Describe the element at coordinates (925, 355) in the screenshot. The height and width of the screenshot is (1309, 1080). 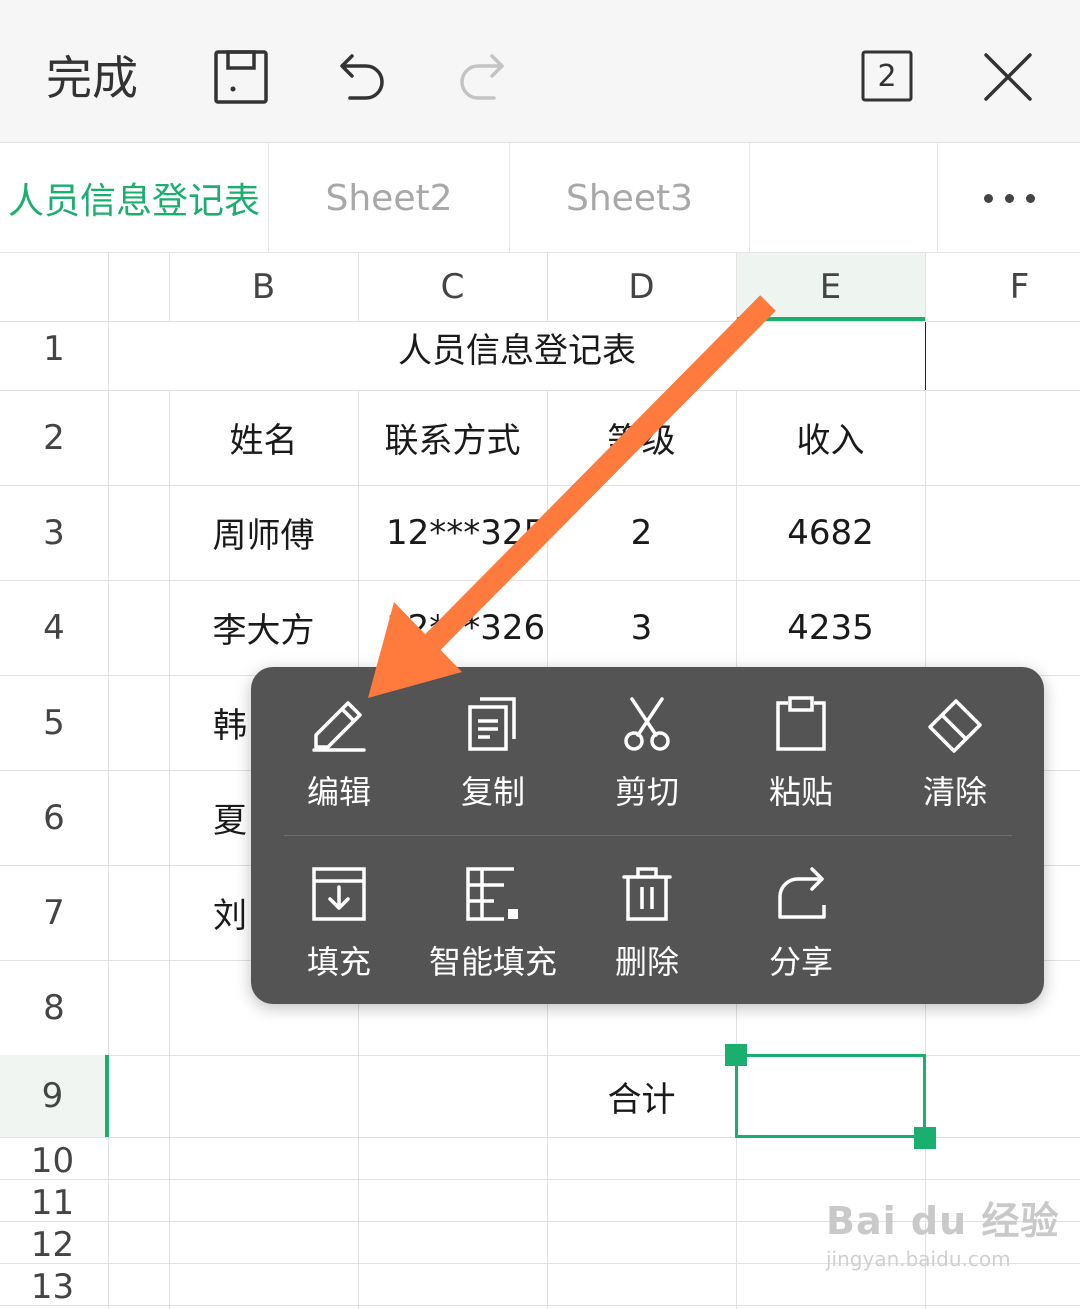
I see `merged-cell-border` at that location.